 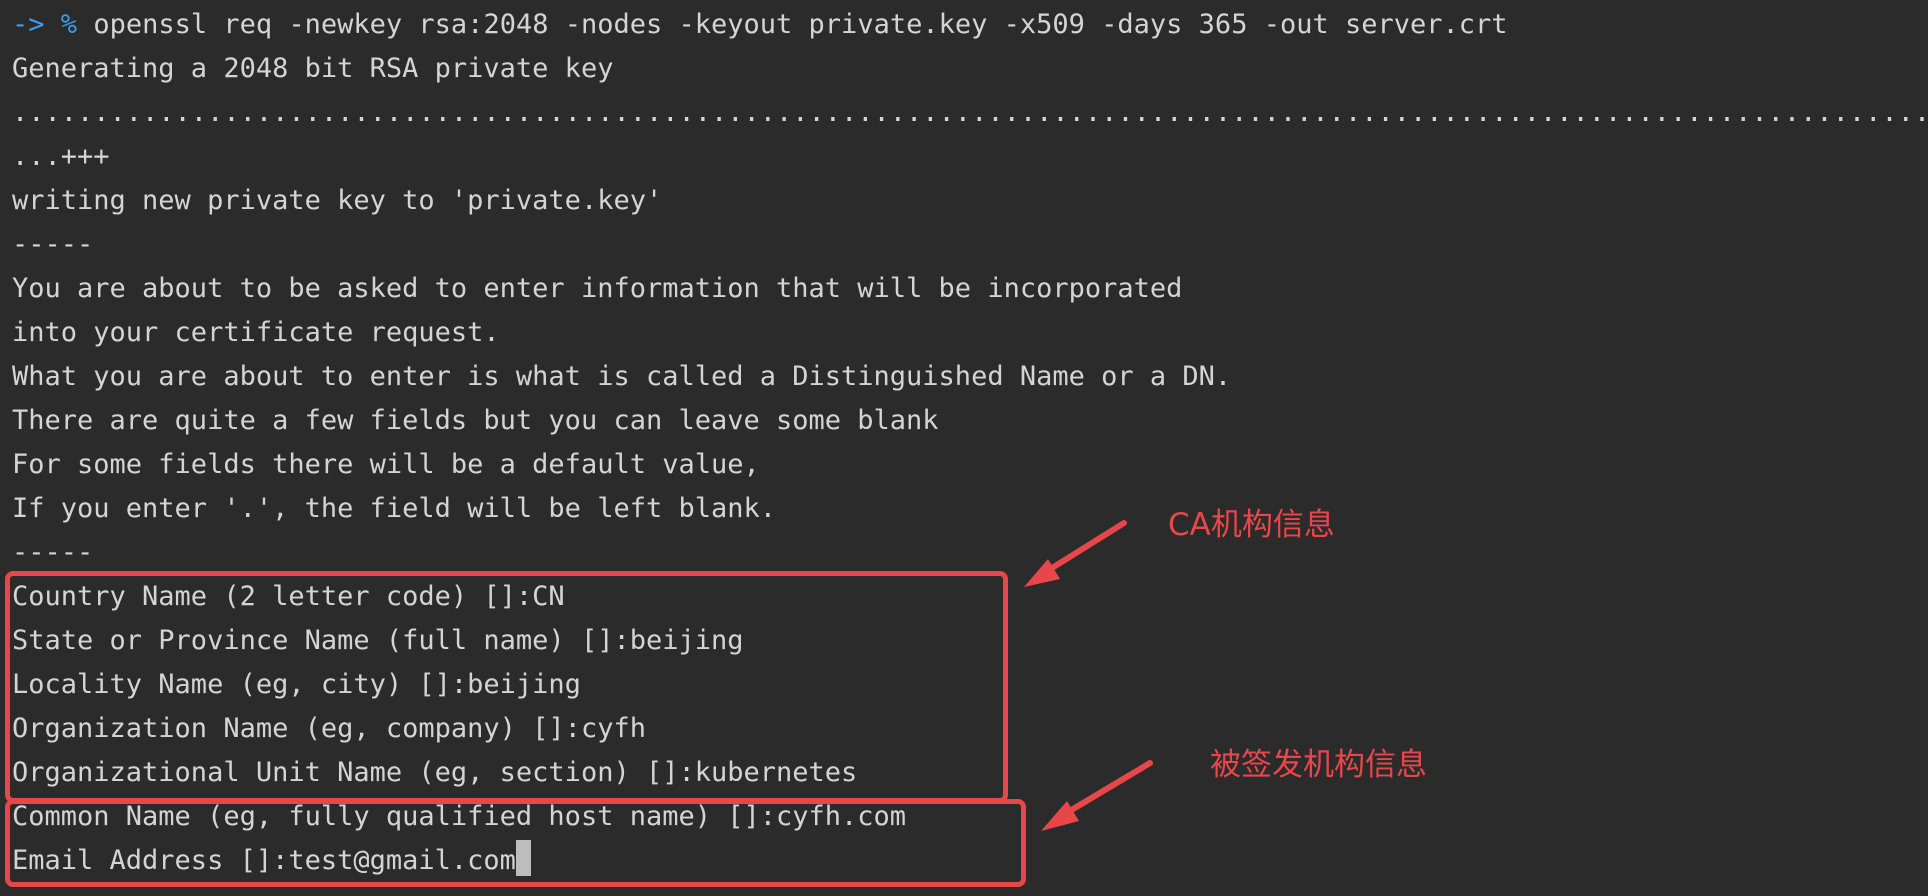 What do you see at coordinates (1251, 525) in the screenshot?
I see `ca-info-label: CA机构信息` at bounding box center [1251, 525].